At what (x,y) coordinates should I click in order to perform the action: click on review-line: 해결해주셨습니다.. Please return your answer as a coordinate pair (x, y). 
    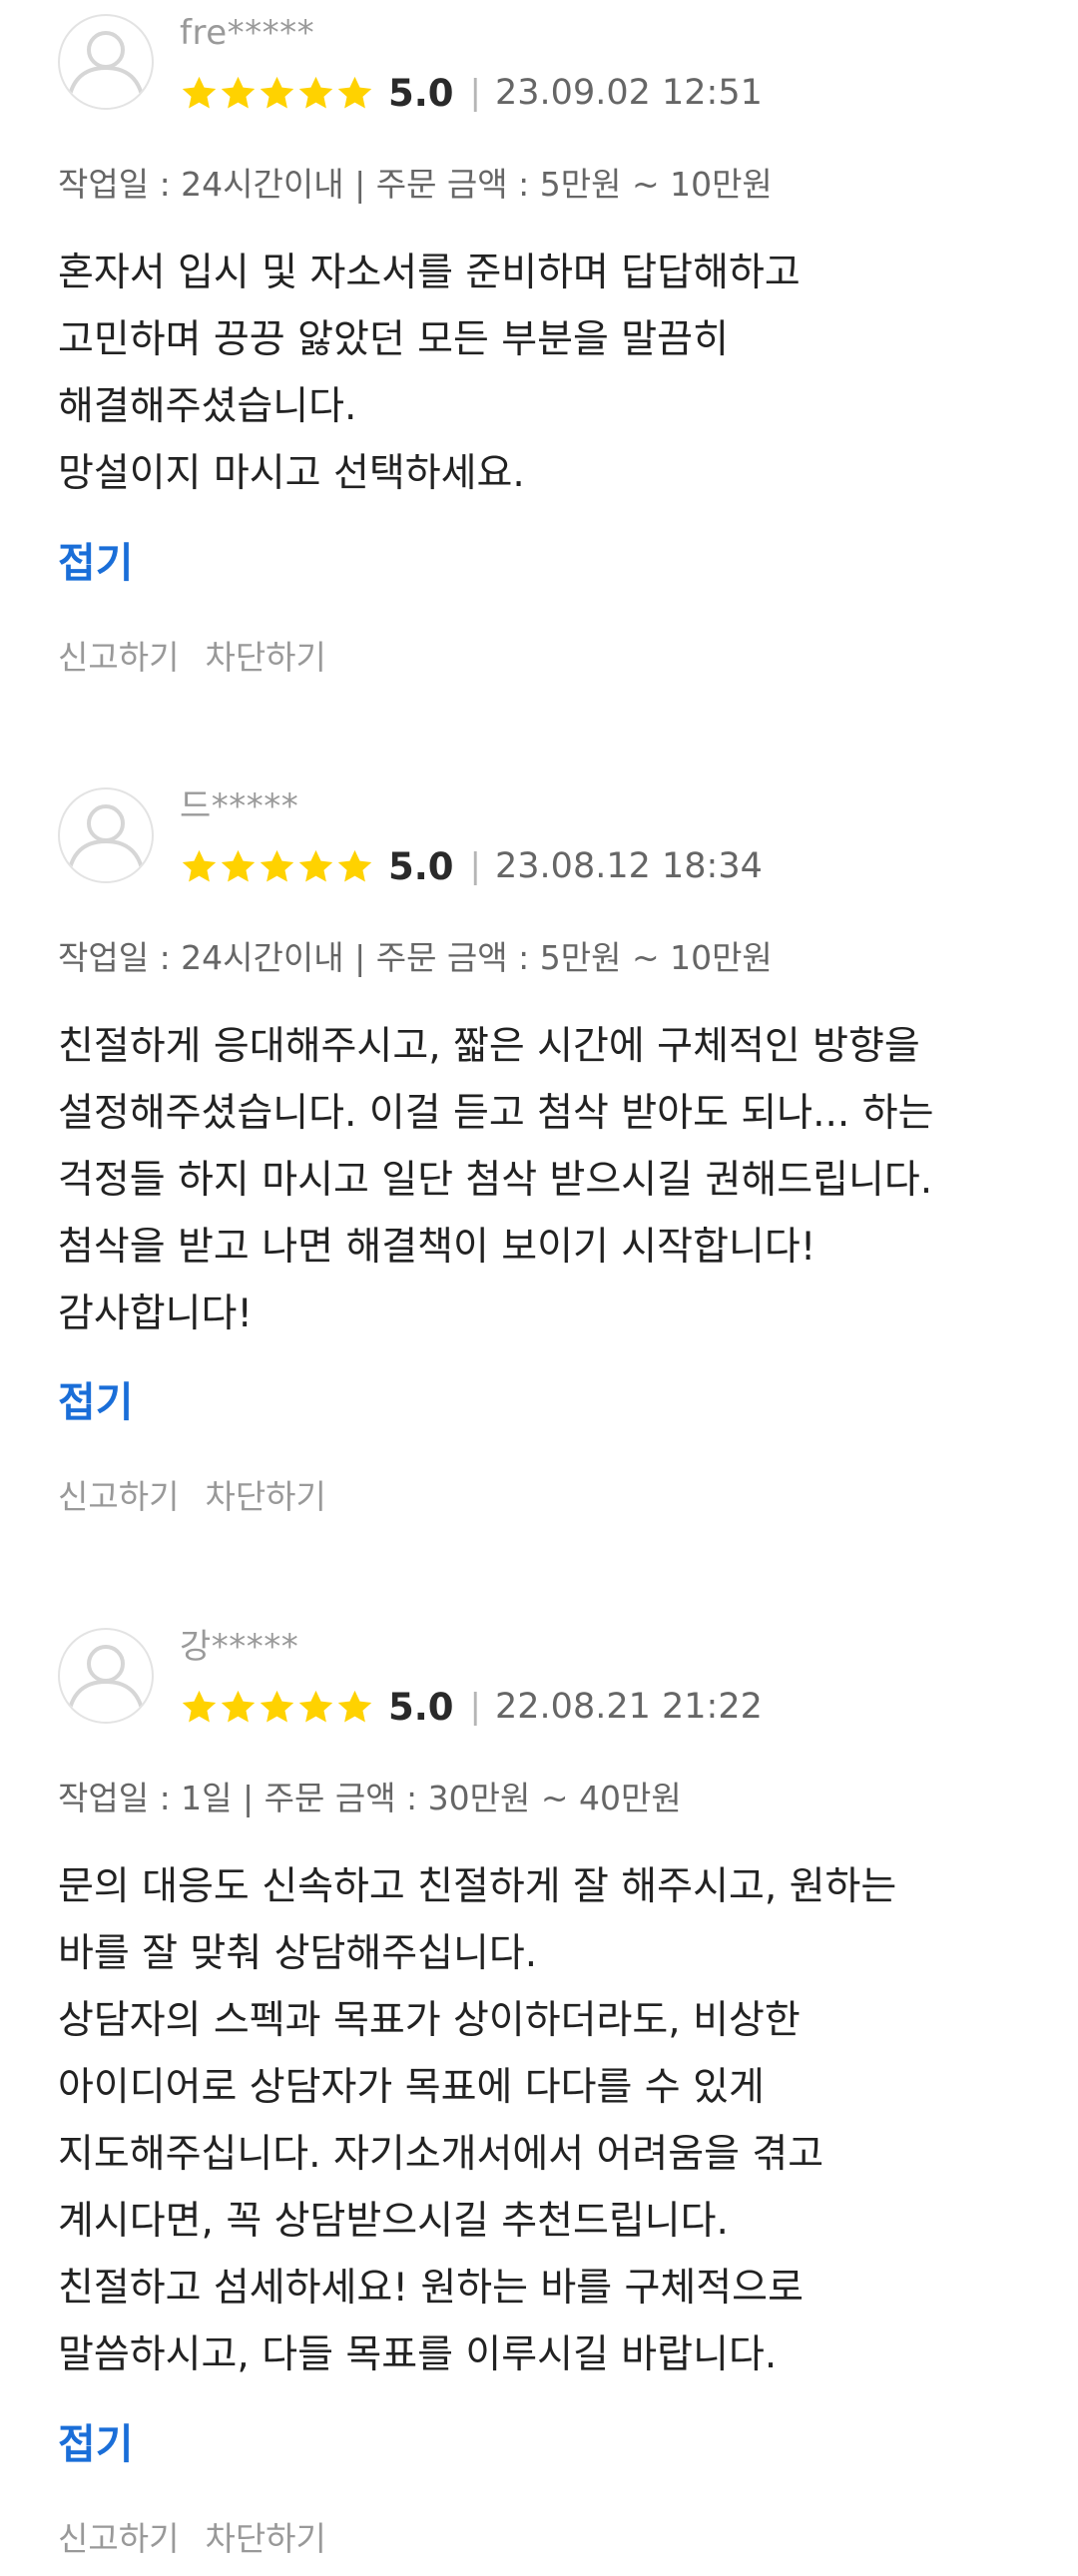
    Looking at the image, I should click on (207, 406).